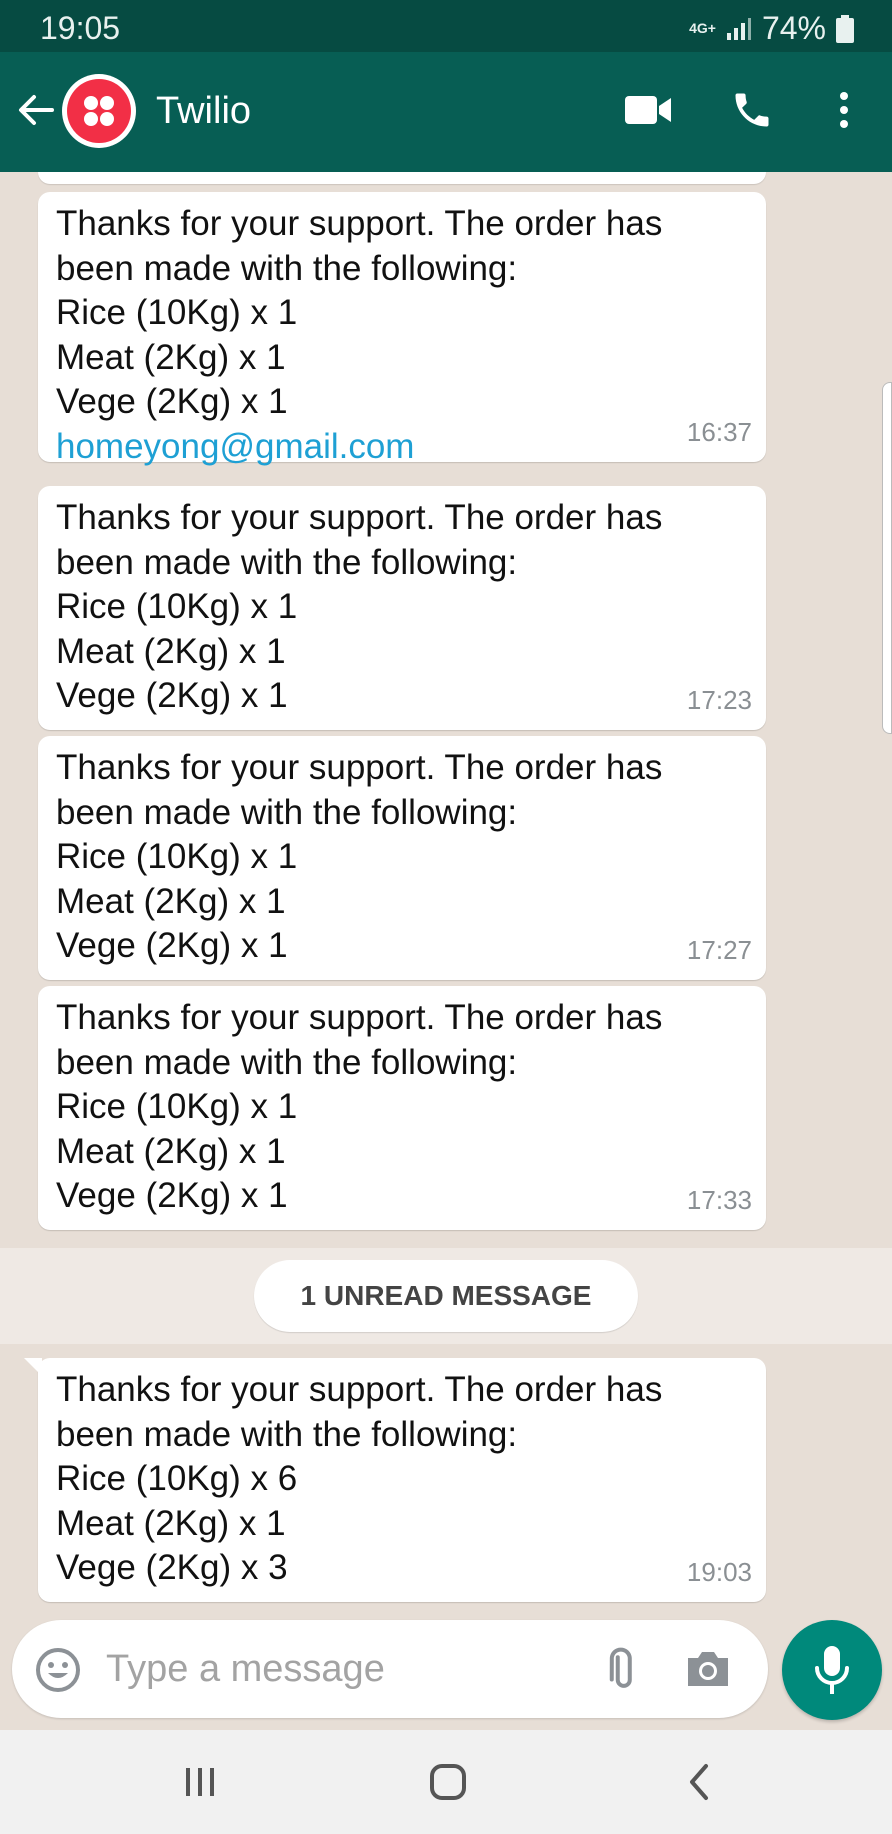  What do you see at coordinates (172, 1567) in the screenshot?
I see `message-line: Vege (2Kg) x 3` at bounding box center [172, 1567].